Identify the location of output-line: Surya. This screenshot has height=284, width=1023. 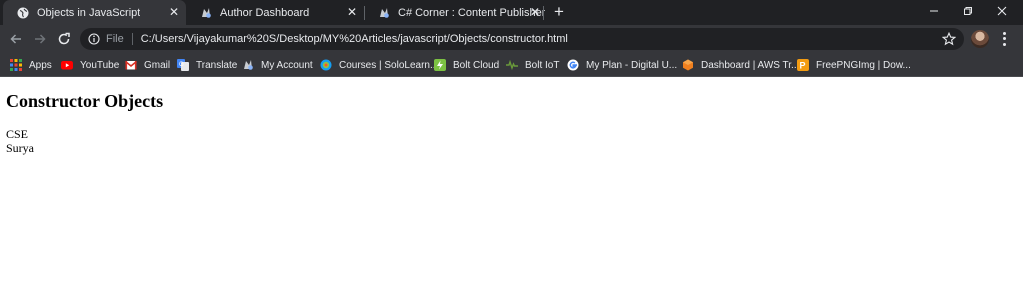
(20, 148).